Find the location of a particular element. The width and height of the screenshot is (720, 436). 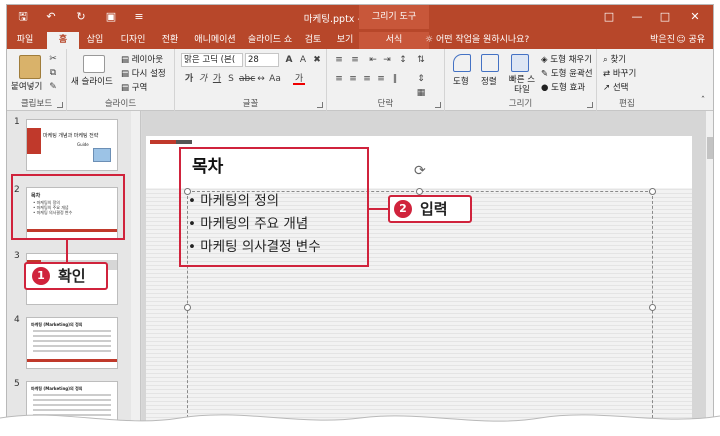

shapes-button: 도형 is located at coordinates (461, 81).